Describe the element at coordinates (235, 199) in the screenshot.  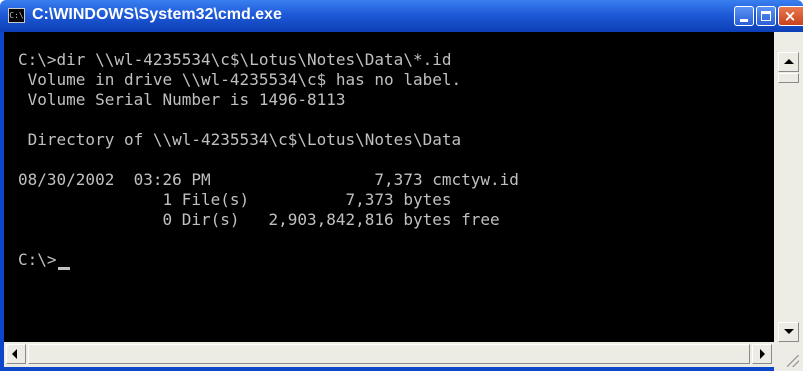
I see `console-line: 1 File(s) 7,373 bytes` at that location.